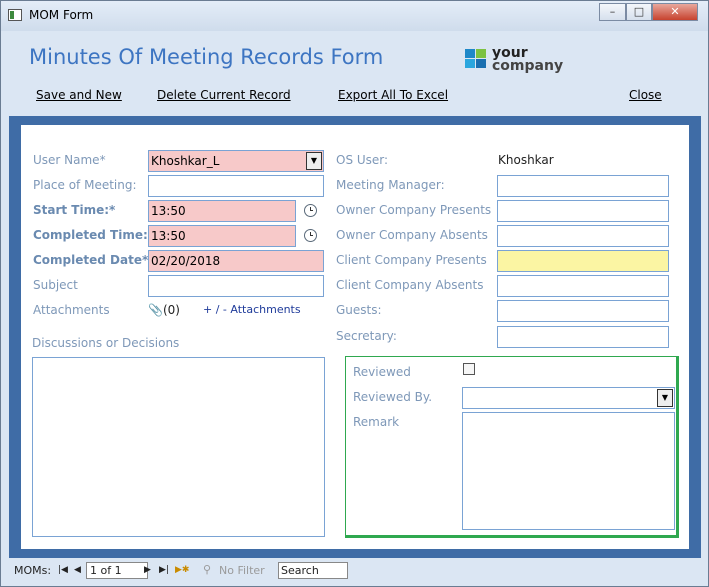 The height and width of the screenshot is (587, 709). I want to click on owner-presents-input, so click(583, 211).